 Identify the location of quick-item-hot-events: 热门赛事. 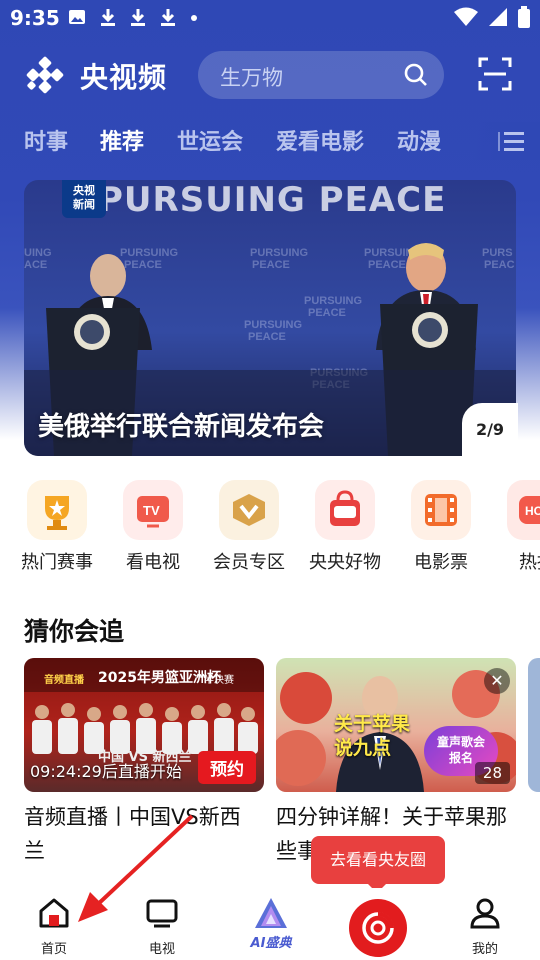
(57, 527).